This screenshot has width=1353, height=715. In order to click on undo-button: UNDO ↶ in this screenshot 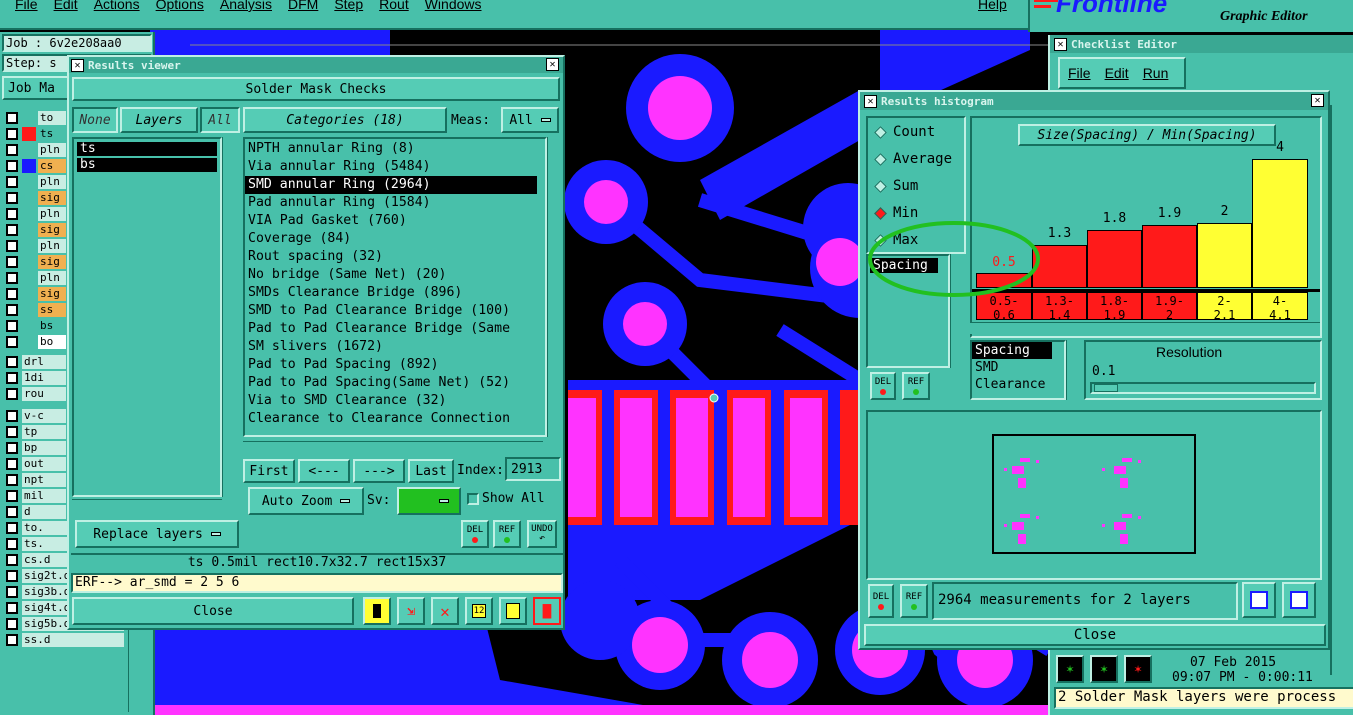, I will do `click(542, 534)`.